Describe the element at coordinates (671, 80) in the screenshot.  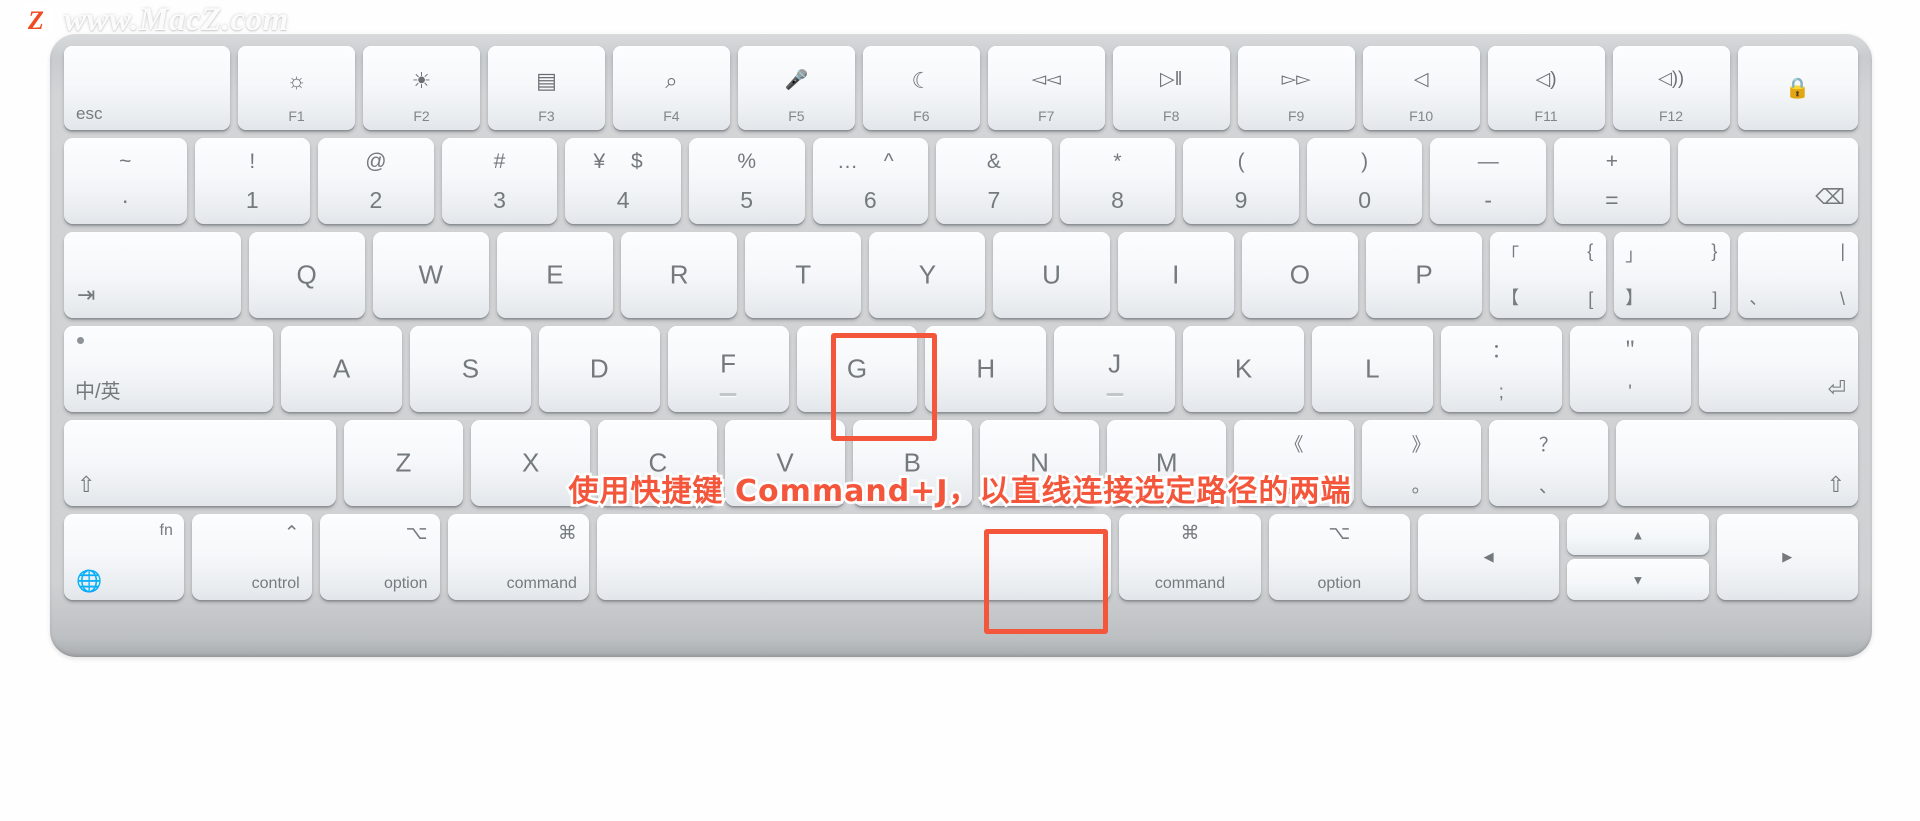
I see `spotlight-search-icon: ⌕` at that location.